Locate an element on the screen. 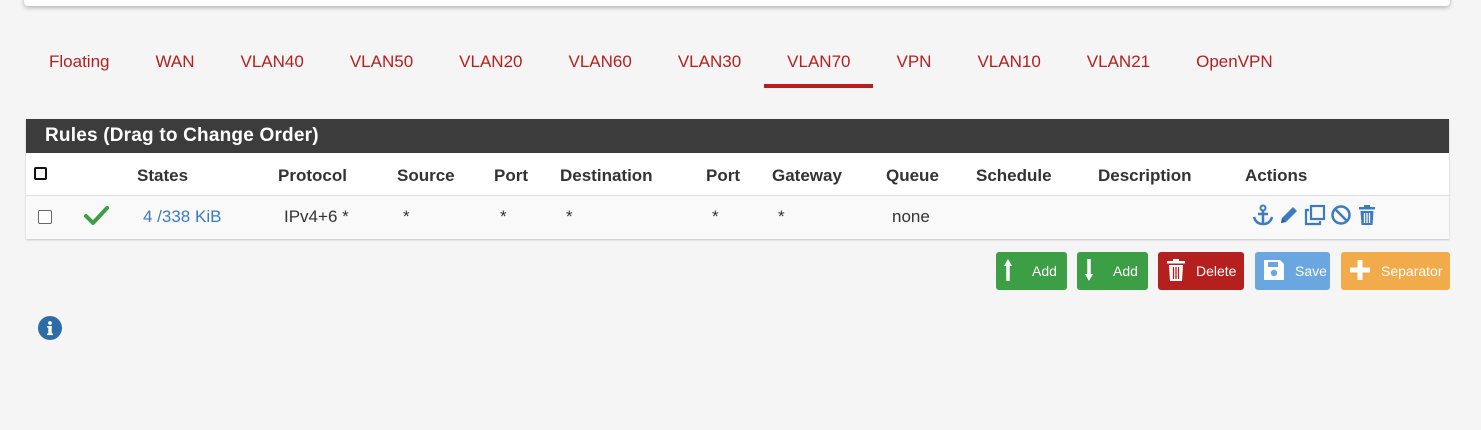 This screenshot has width=1481, height=430. row-checkbox is located at coordinates (45, 217).